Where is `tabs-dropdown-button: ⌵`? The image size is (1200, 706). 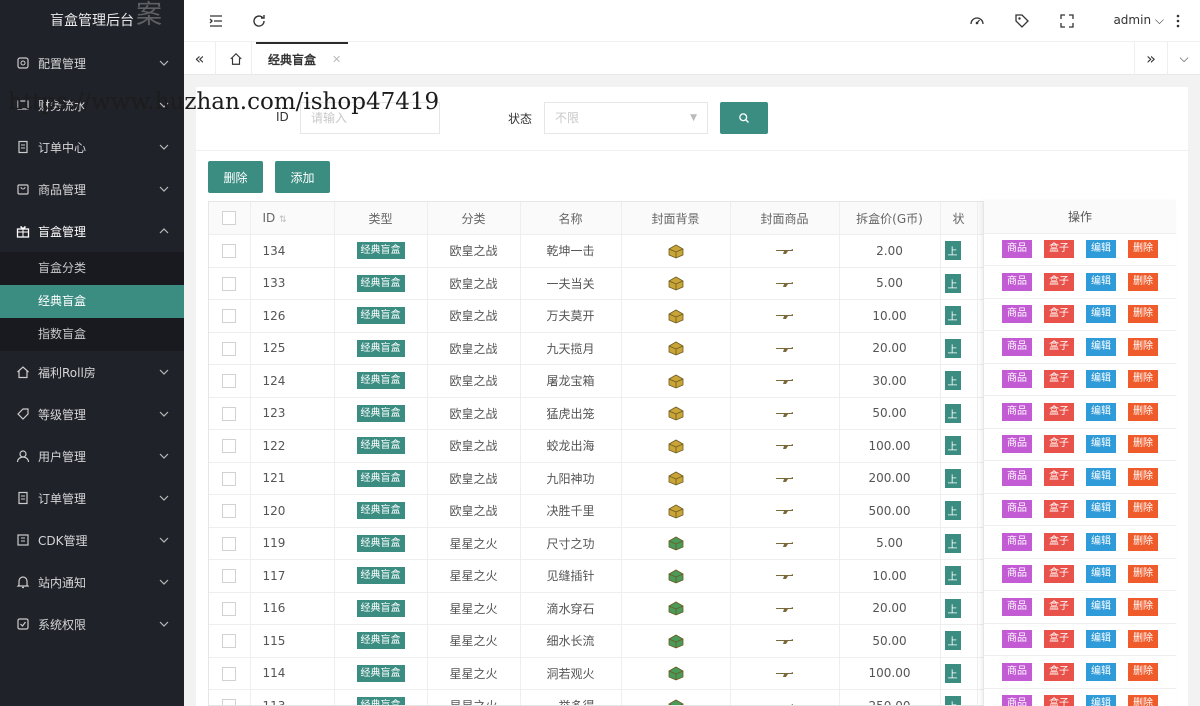 tabs-dropdown-button: ⌵ is located at coordinates (1184, 58).